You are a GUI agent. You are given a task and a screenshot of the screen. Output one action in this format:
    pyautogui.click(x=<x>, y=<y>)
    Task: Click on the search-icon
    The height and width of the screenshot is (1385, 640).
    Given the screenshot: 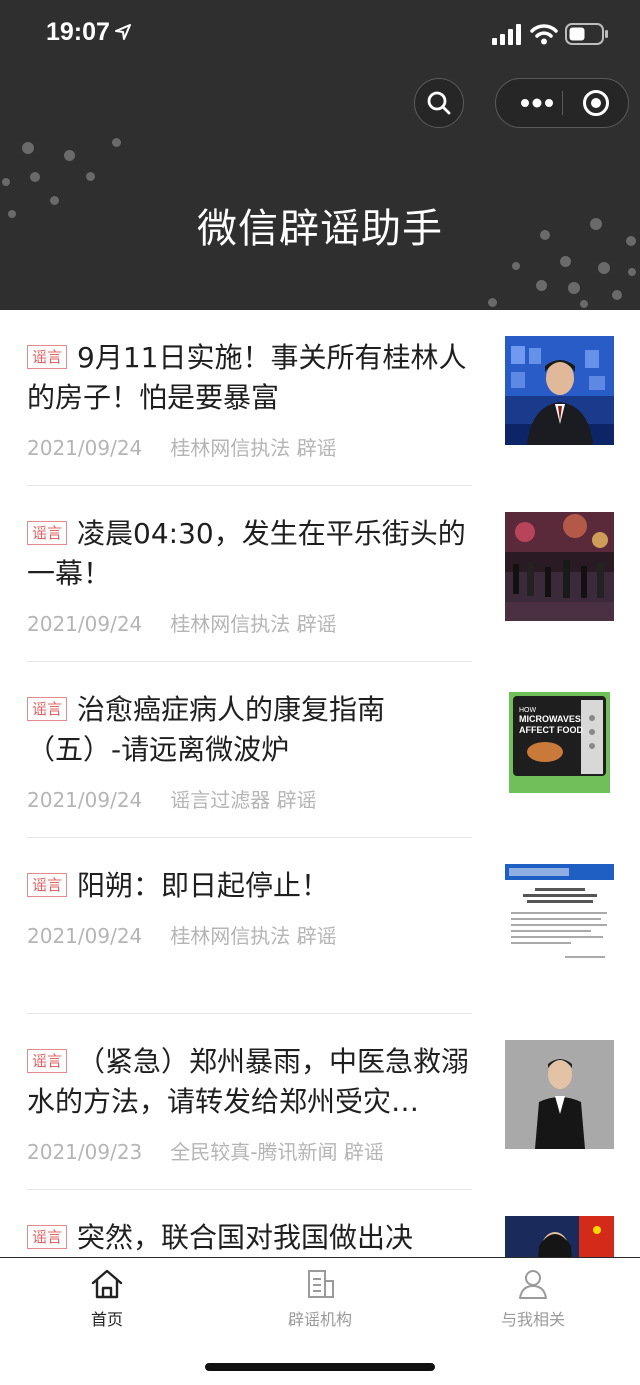 What is the action you would take?
    pyautogui.click(x=439, y=103)
    